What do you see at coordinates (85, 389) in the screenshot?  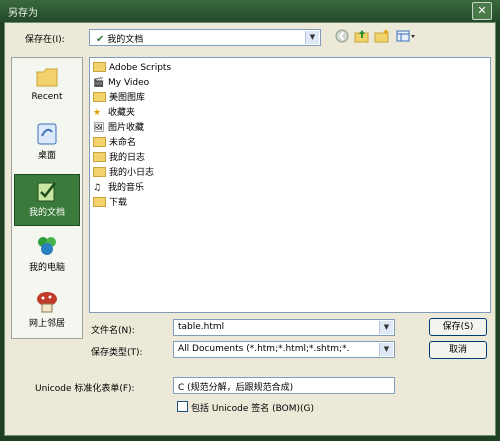 I see `unicode-form-label: Unicode 标准化表单(F):` at bounding box center [85, 389].